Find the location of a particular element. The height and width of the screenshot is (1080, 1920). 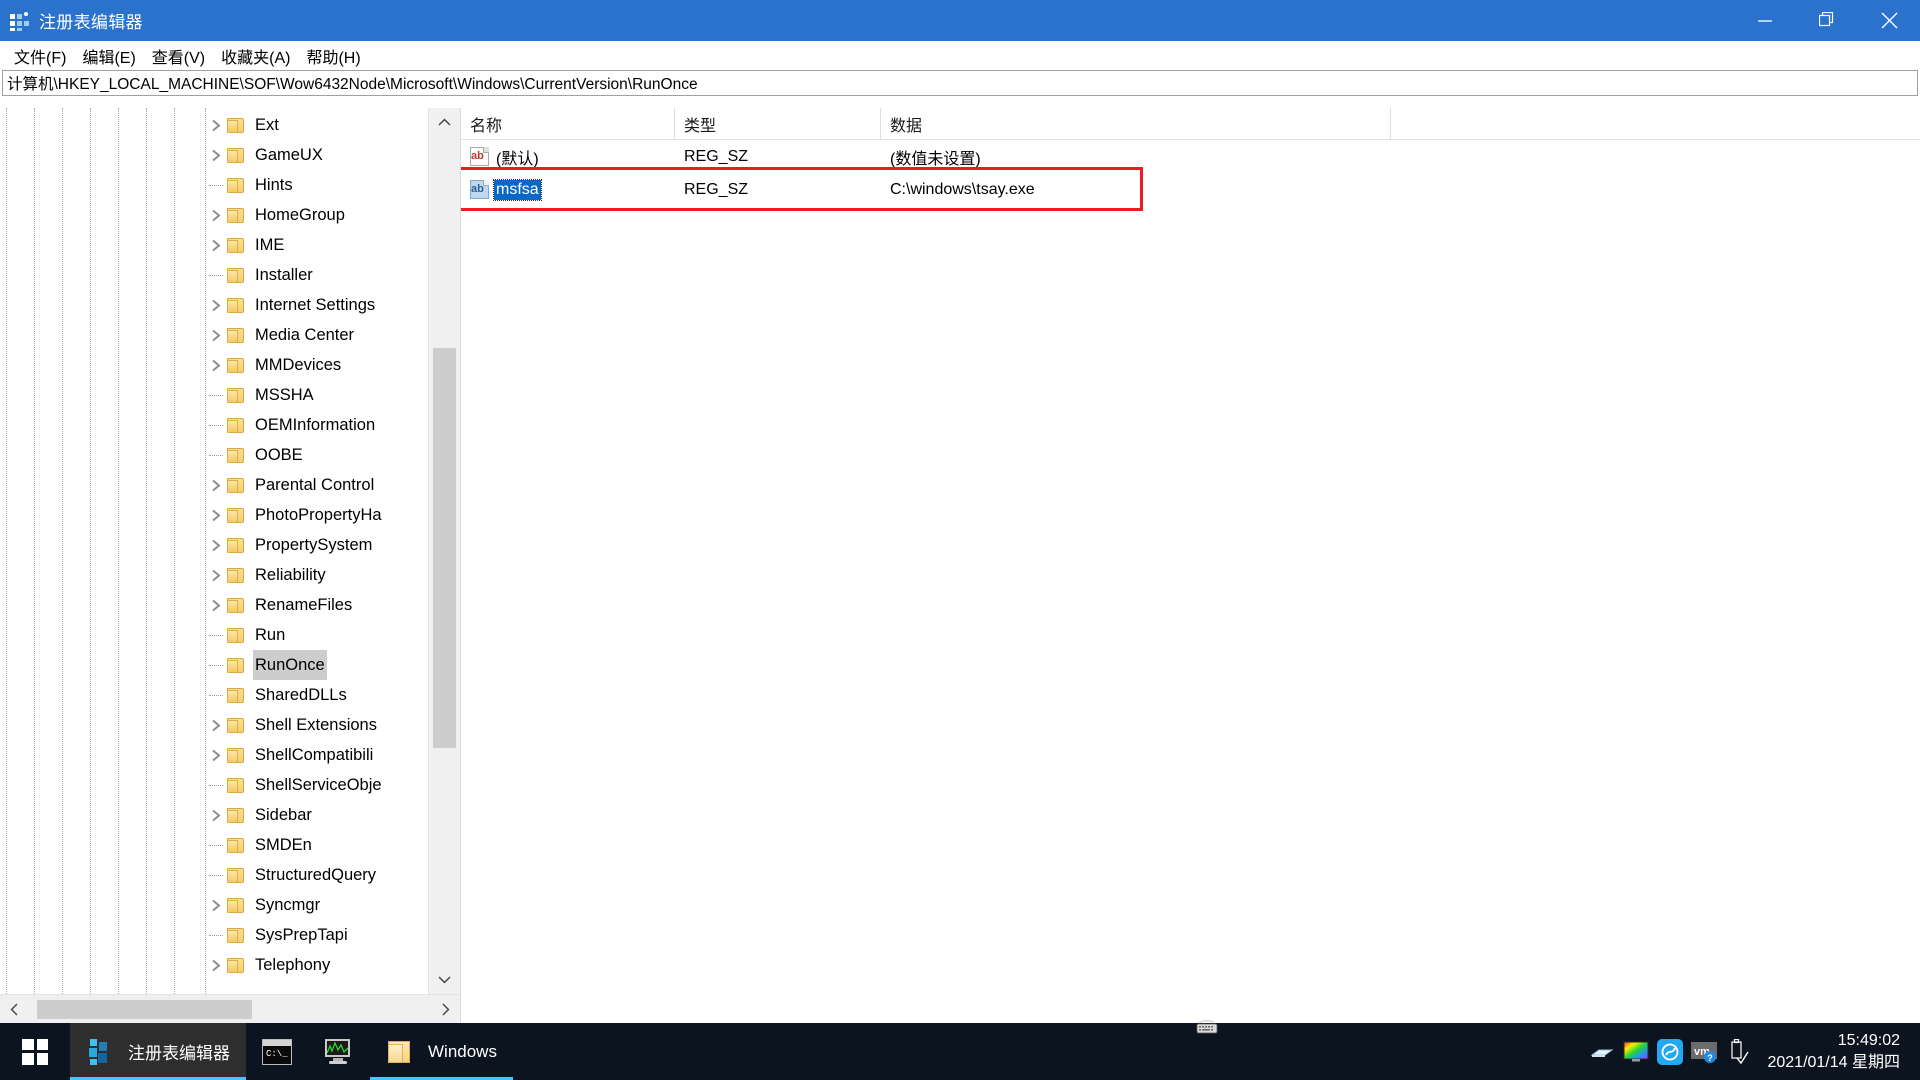

taskbar-task-manager is located at coordinates (339, 1051).